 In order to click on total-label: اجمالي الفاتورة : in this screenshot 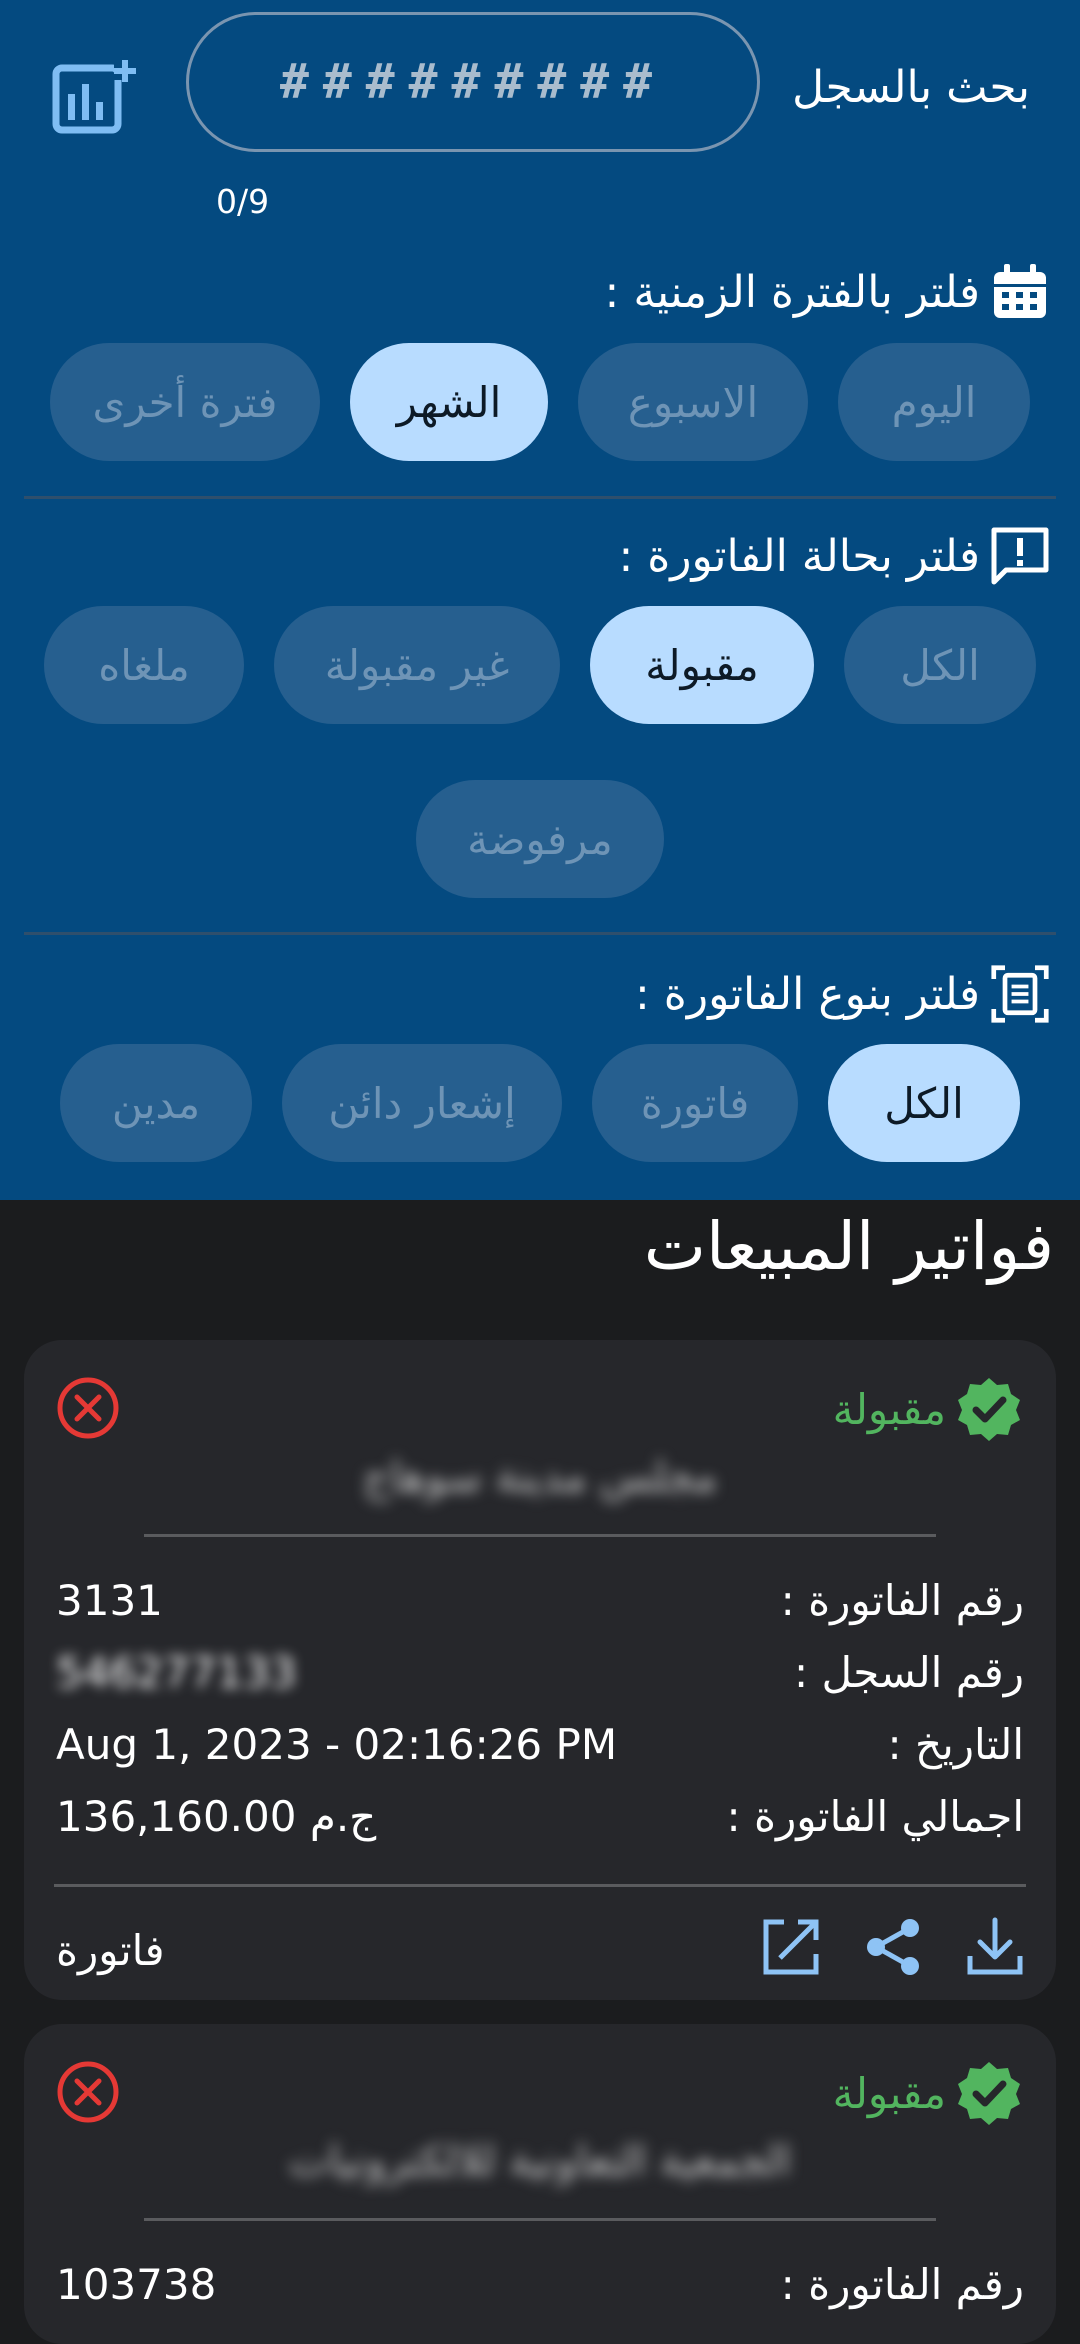, I will do `click(875, 1816)`.